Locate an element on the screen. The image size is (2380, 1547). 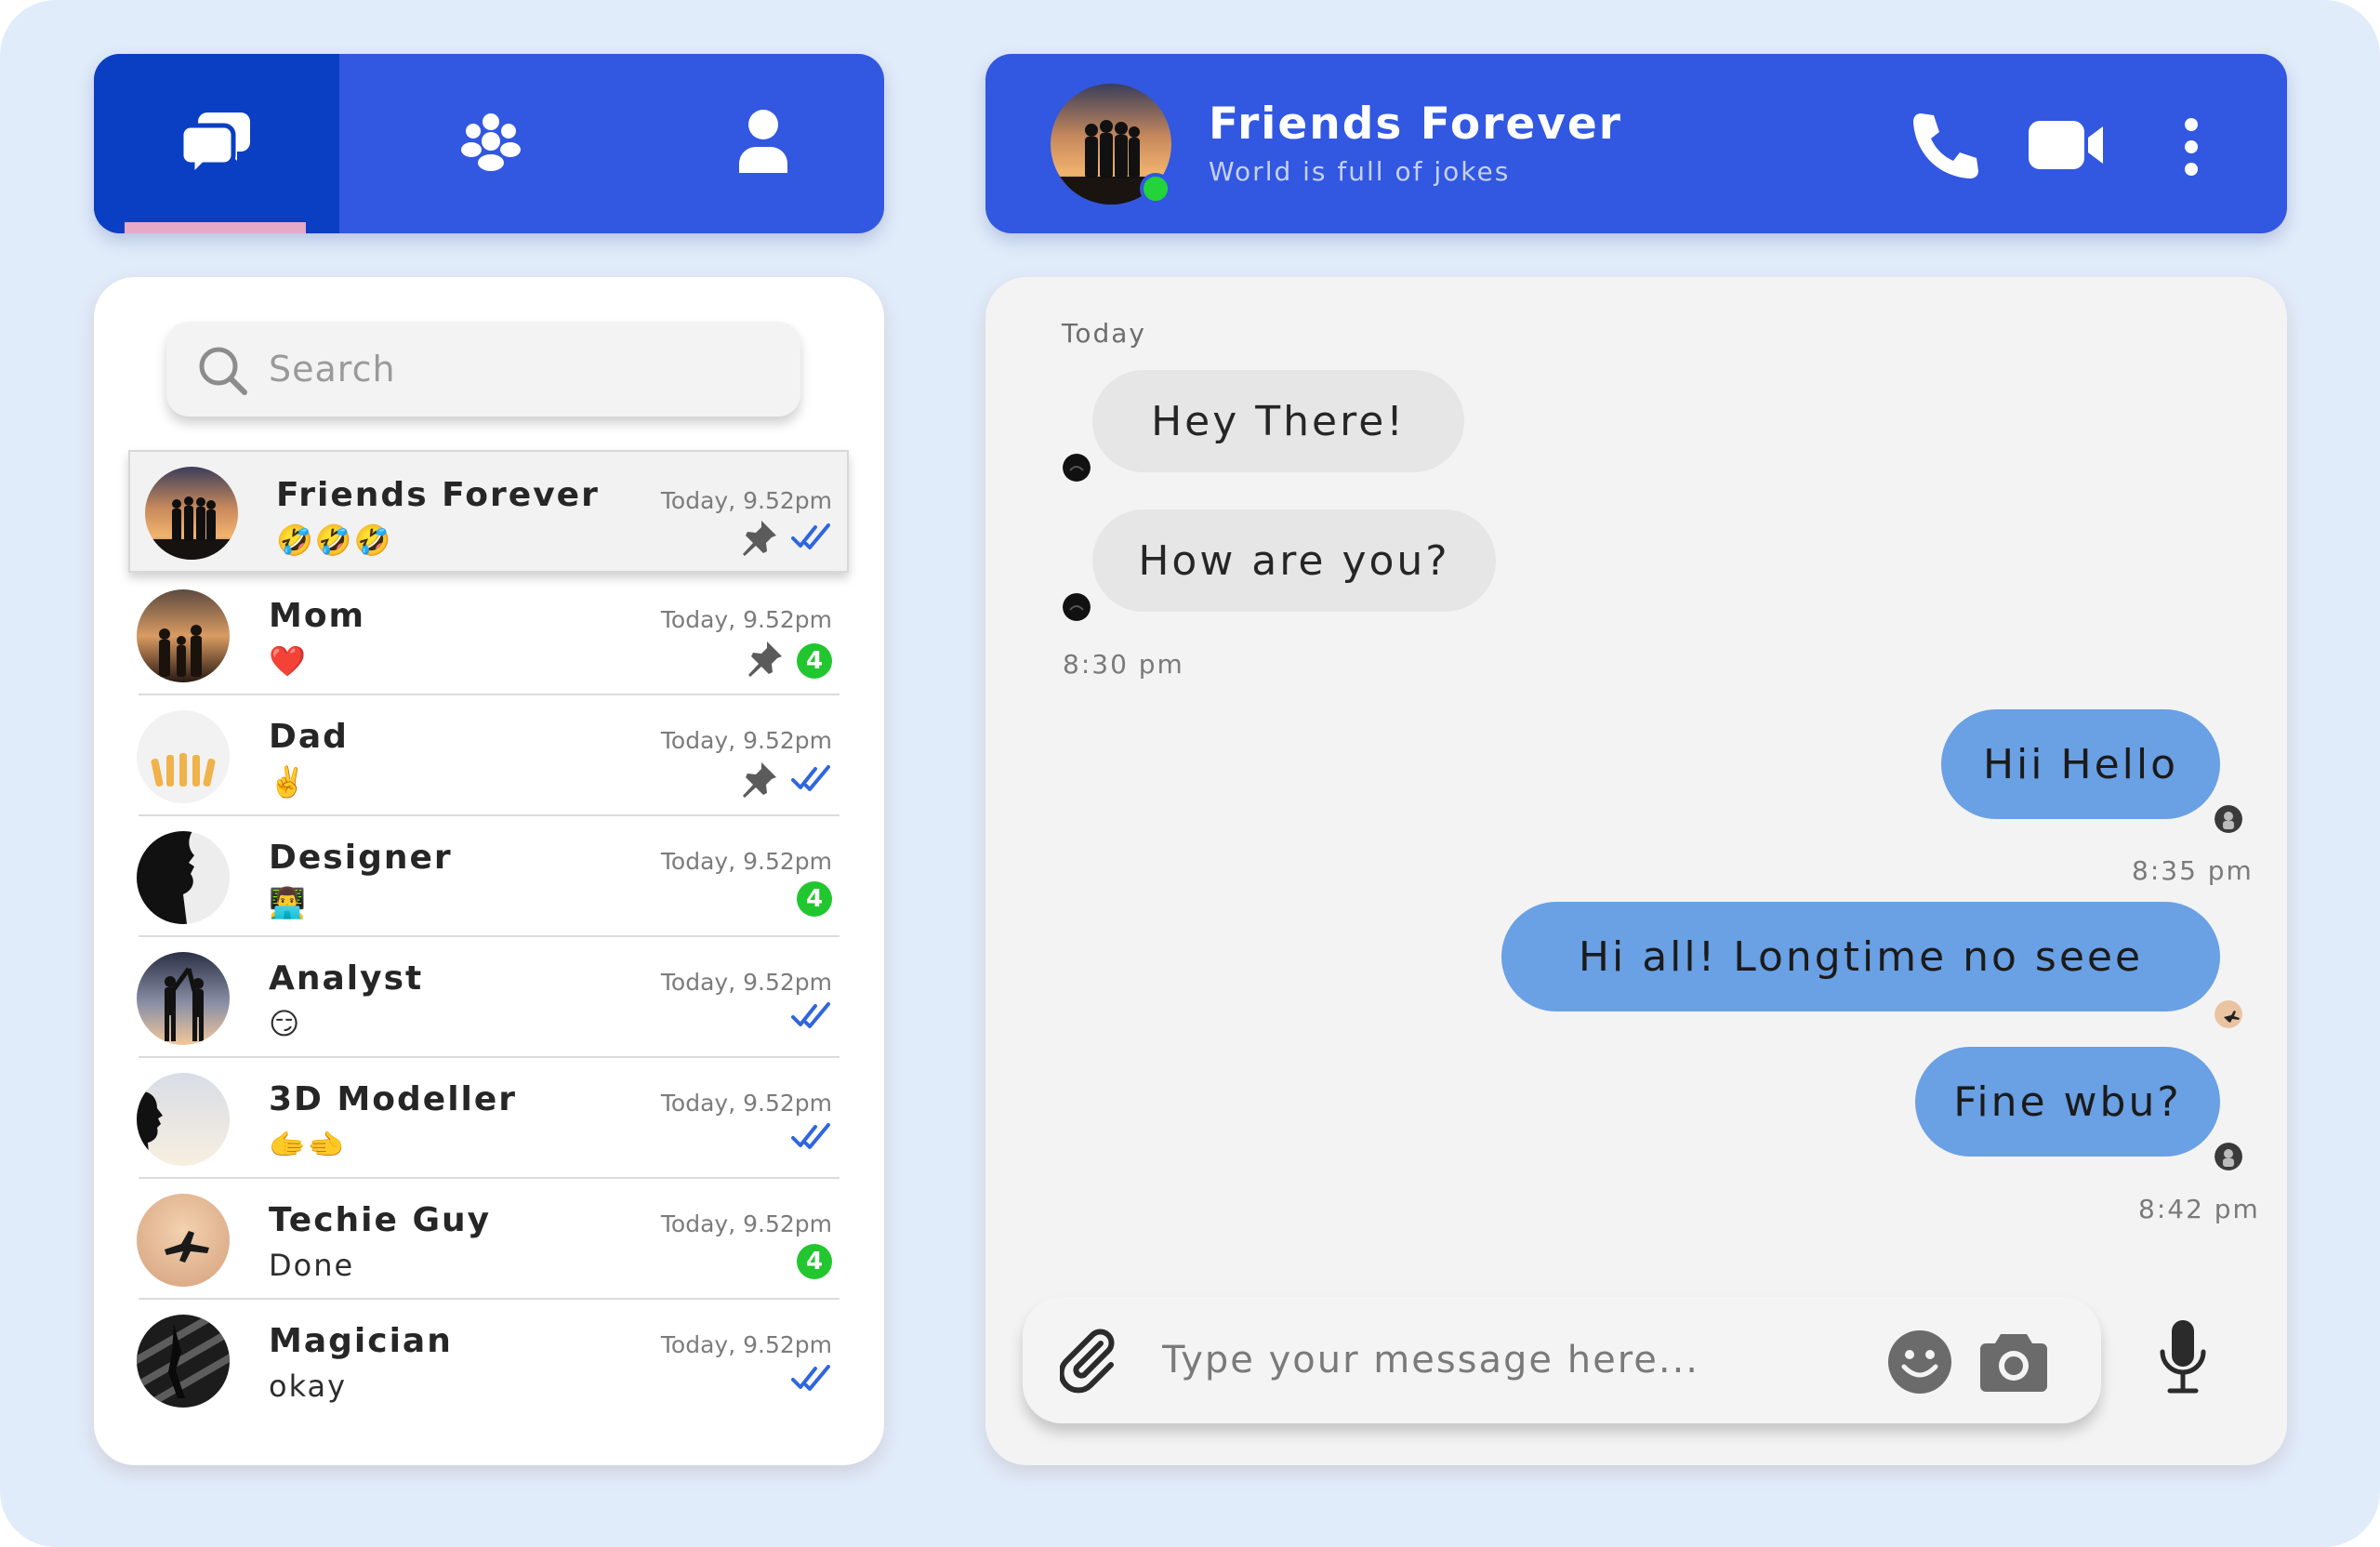
chat-header: Friends Forever World is full of jokes is located at coordinates (1636, 143).